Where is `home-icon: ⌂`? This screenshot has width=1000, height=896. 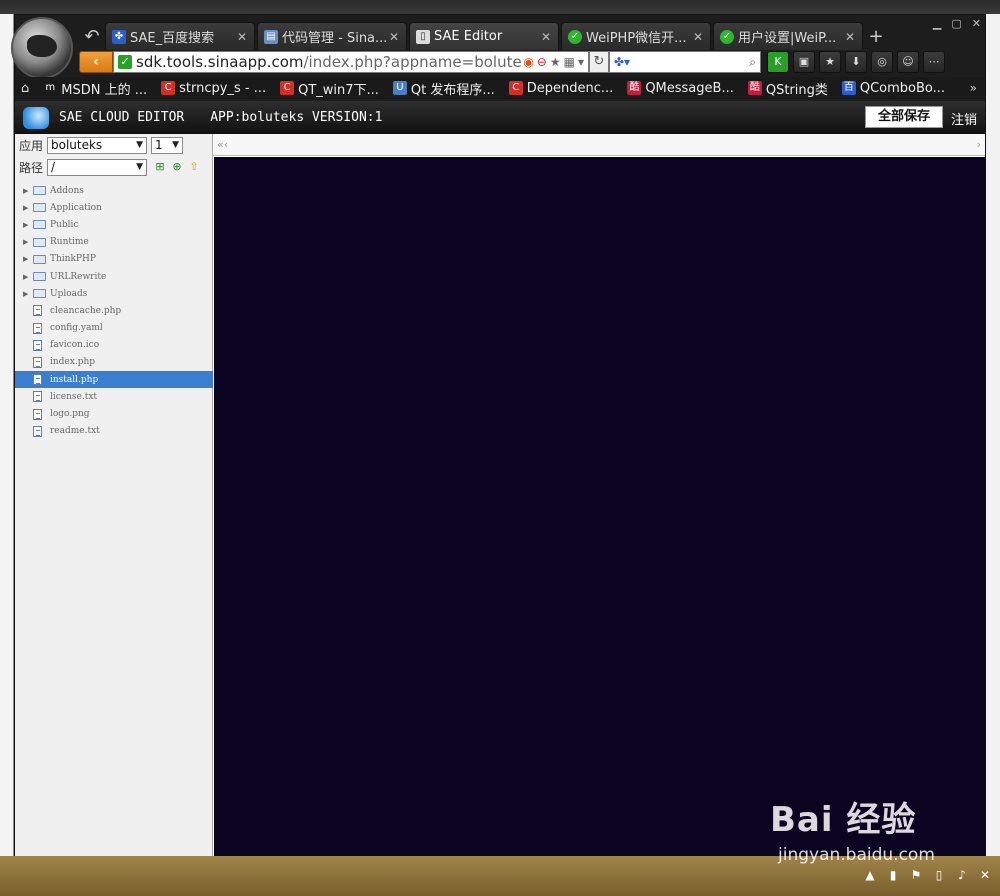
home-icon: ⌂ is located at coordinates (25, 88).